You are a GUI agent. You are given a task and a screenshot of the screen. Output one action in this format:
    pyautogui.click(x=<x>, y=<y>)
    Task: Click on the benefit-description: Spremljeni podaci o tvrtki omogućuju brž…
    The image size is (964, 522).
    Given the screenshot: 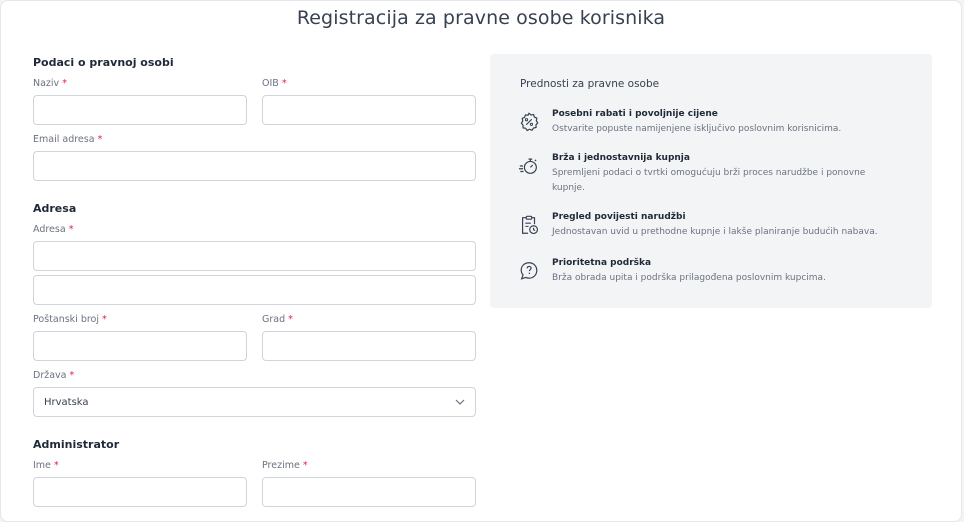 What is the action you would take?
    pyautogui.click(x=709, y=180)
    